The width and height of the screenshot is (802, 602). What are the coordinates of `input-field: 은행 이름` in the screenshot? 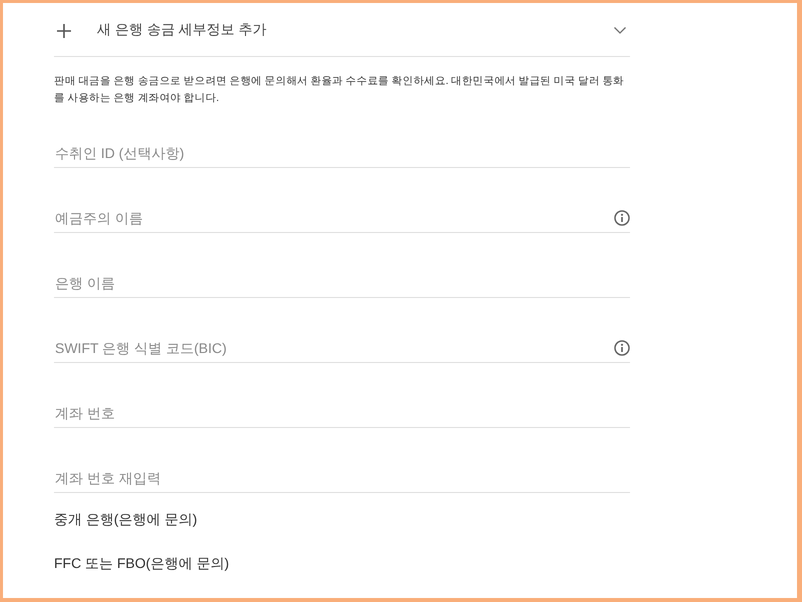 It's located at (342, 283).